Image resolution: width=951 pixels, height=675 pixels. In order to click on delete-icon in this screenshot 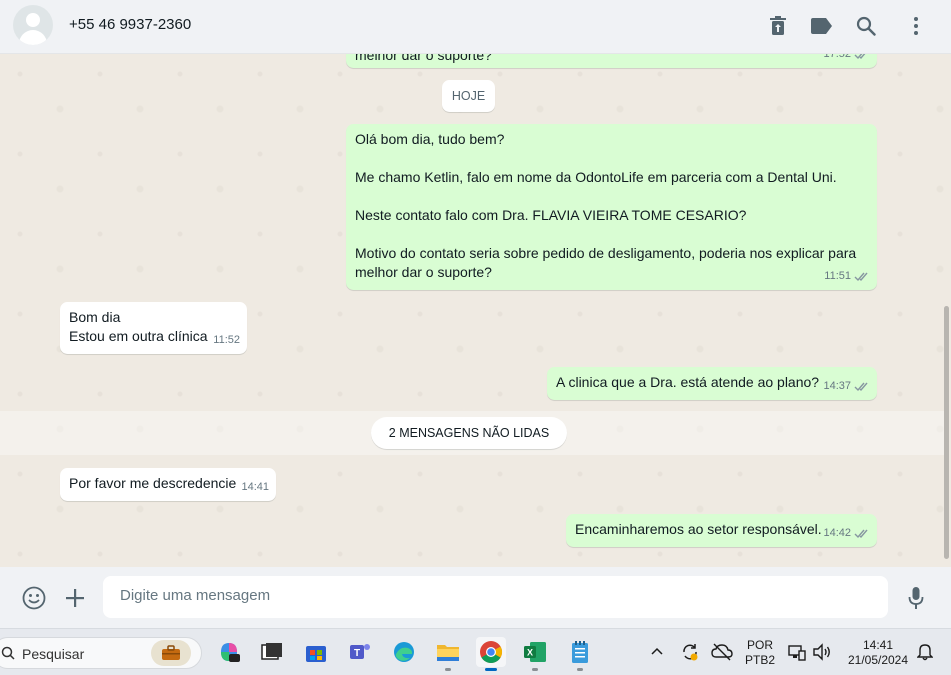, I will do `click(778, 26)`.